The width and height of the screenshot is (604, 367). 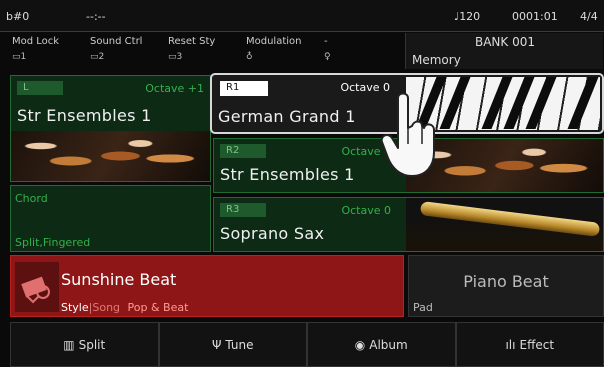 What do you see at coordinates (287, 174) in the screenshot?
I see `voice-r2-name: Str Ensembles 1` at bounding box center [287, 174].